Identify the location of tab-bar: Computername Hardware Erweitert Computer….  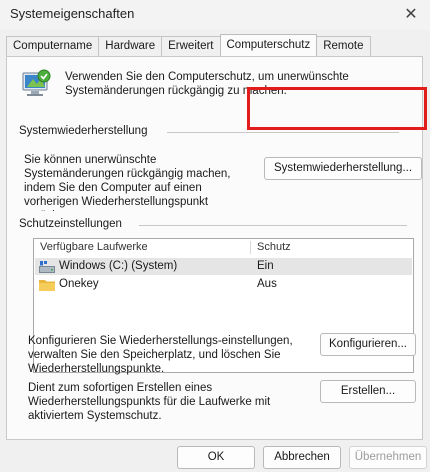
(188, 45).